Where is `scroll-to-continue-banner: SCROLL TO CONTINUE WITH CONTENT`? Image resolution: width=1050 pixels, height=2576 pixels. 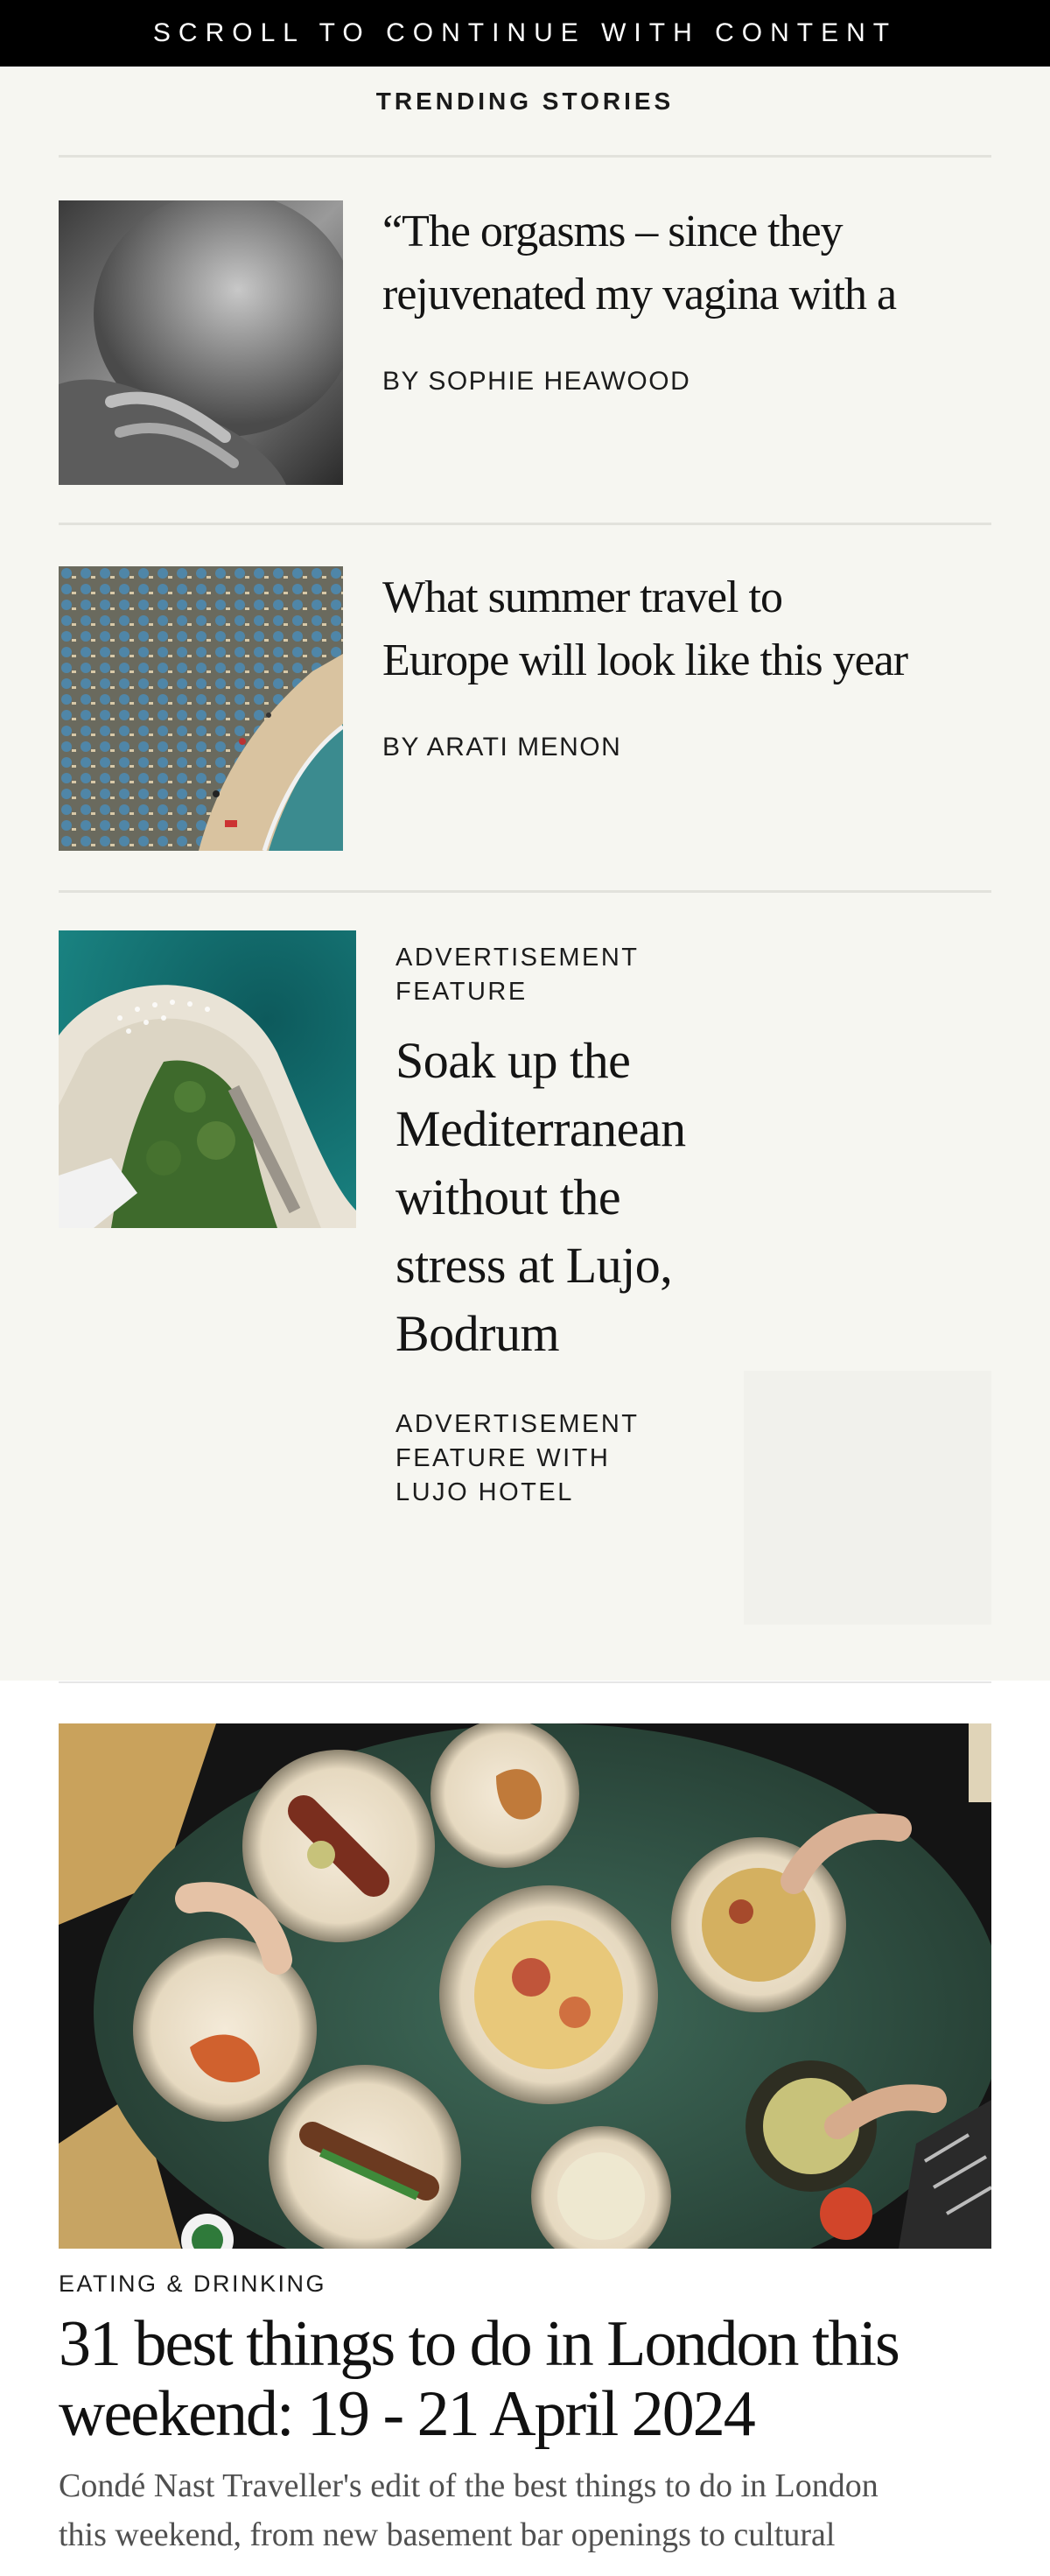 scroll-to-continue-banner: SCROLL TO CONTINUE WITH CONTENT is located at coordinates (525, 33).